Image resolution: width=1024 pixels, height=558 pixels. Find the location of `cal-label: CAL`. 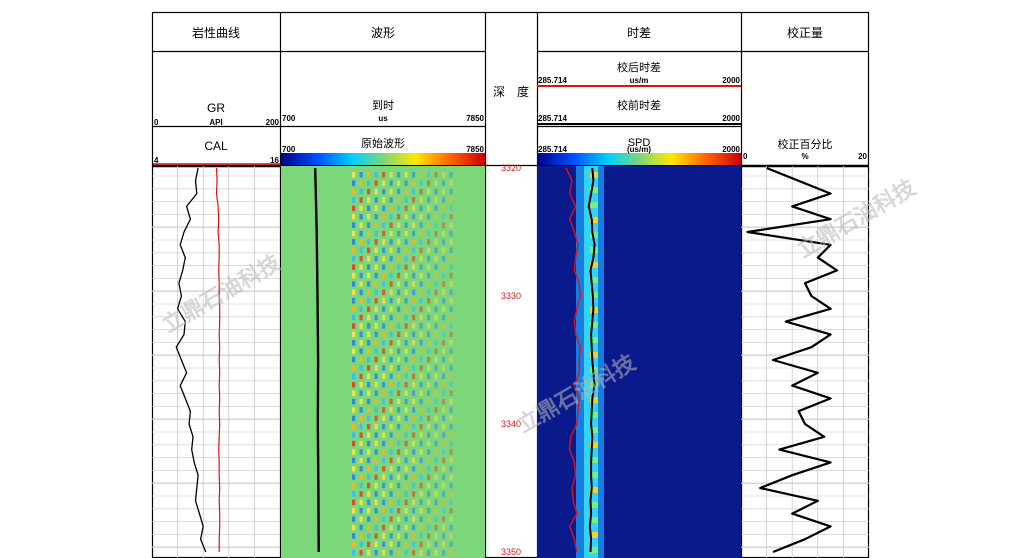

cal-label: CAL is located at coordinates (216, 146).